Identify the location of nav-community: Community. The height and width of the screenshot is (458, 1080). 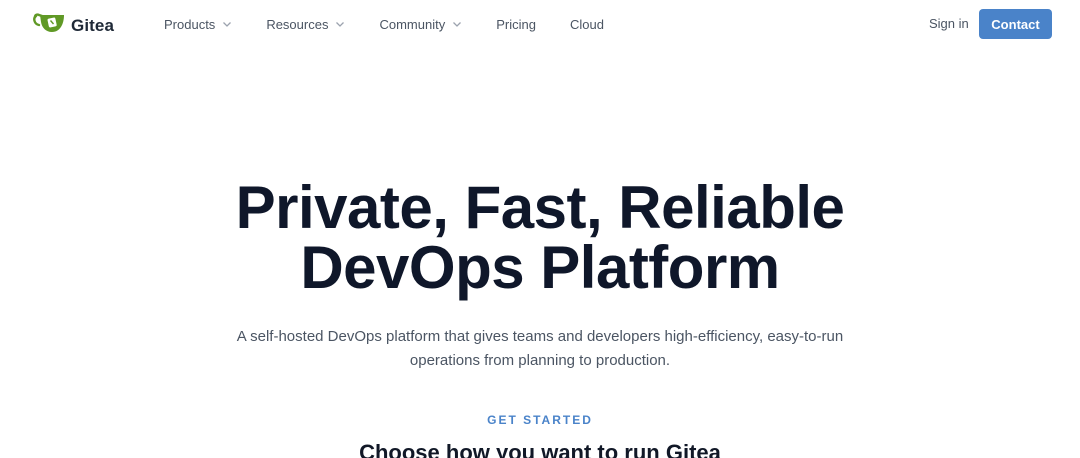
(420, 24).